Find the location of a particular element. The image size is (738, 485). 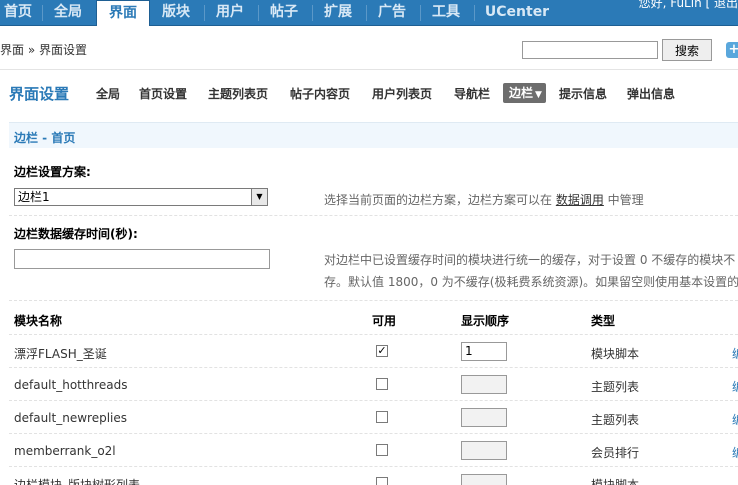

nav-item-global: 全局 is located at coordinates (68, 13).